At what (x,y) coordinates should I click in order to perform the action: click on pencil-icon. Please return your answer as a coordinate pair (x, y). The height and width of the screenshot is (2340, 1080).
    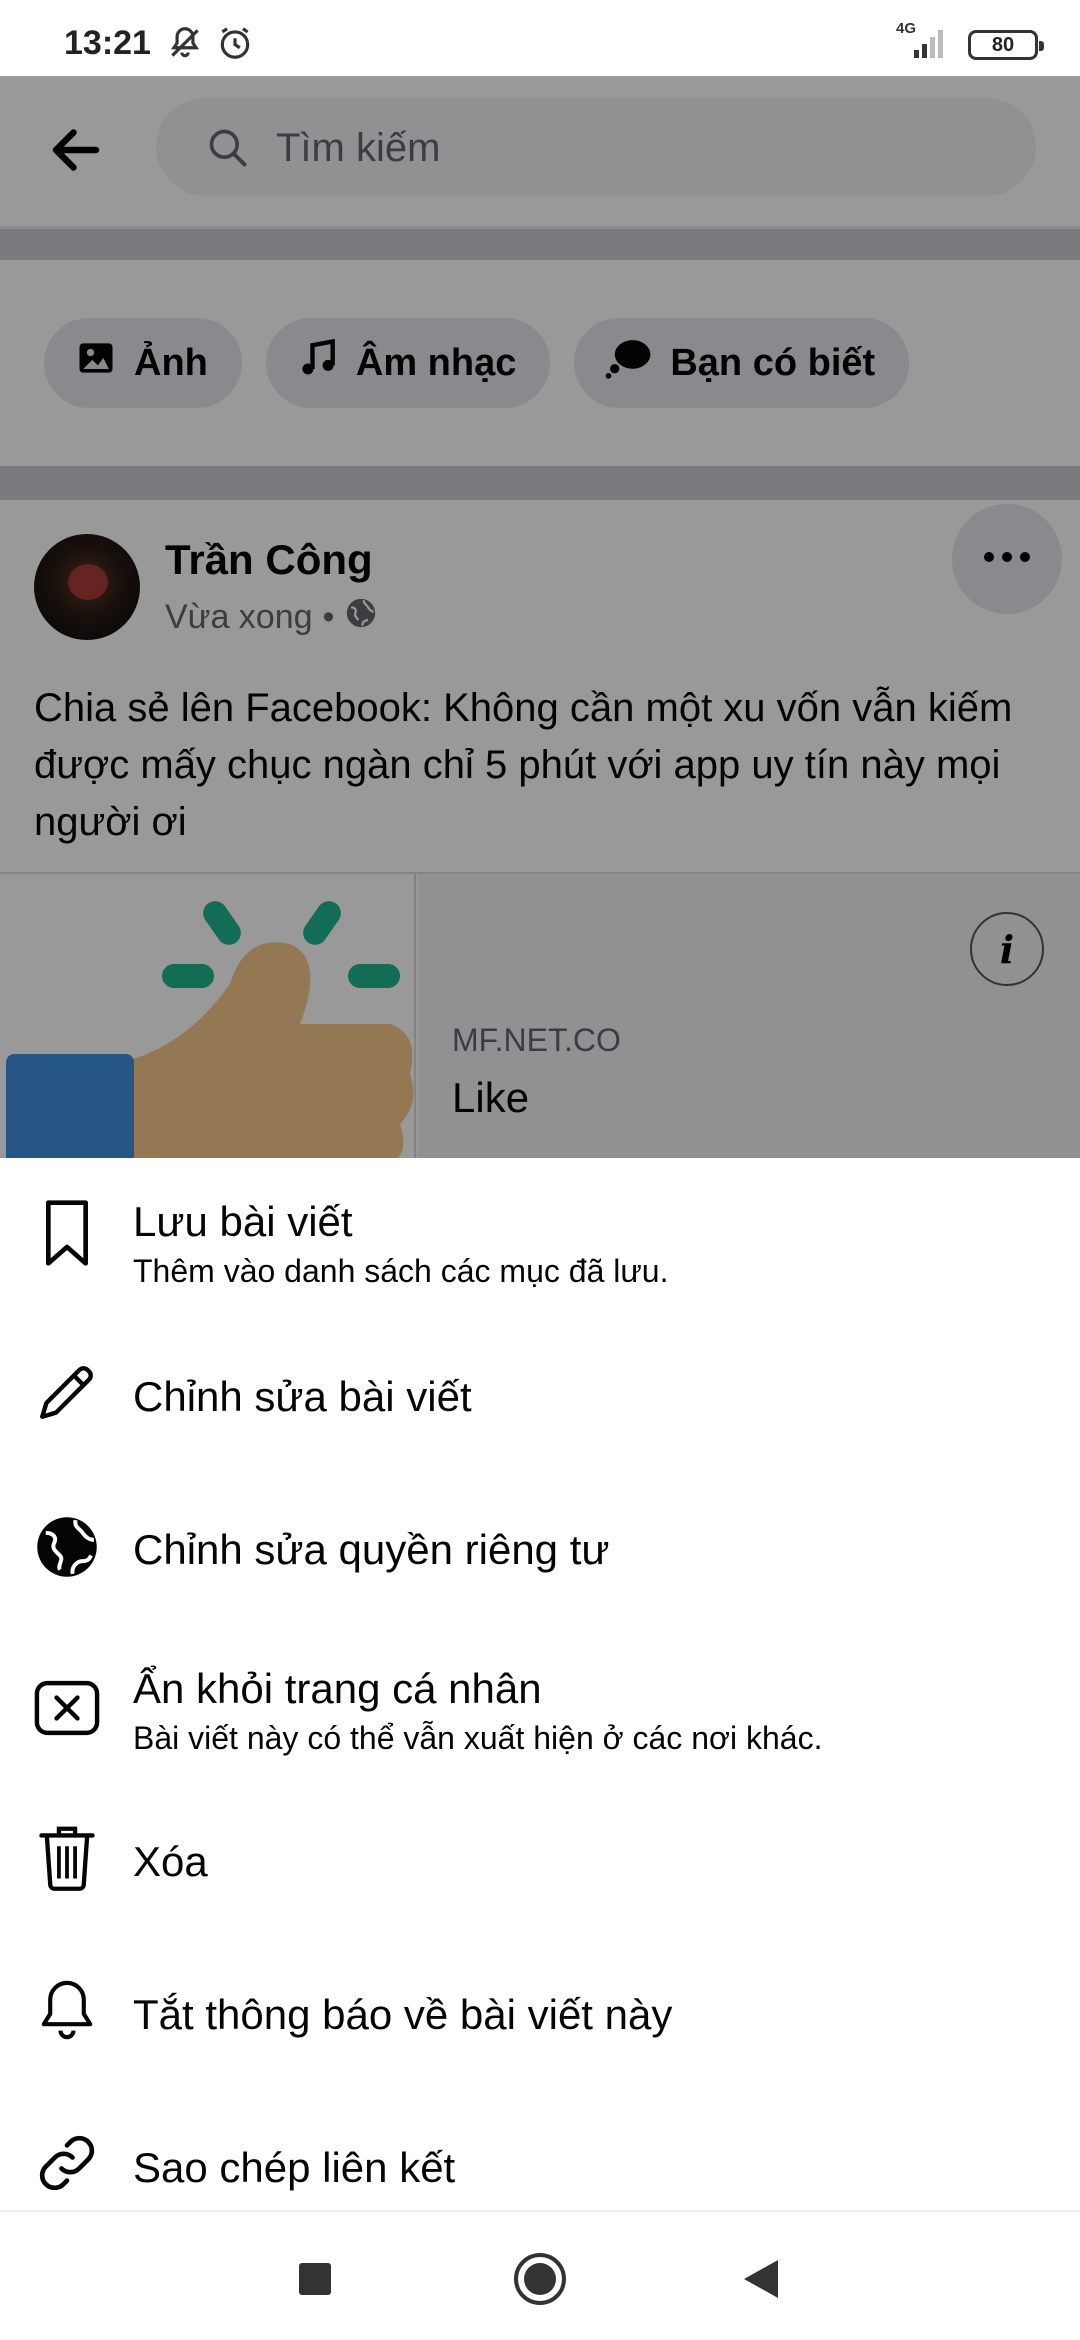
    Looking at the image, I should click on (67, 1392).